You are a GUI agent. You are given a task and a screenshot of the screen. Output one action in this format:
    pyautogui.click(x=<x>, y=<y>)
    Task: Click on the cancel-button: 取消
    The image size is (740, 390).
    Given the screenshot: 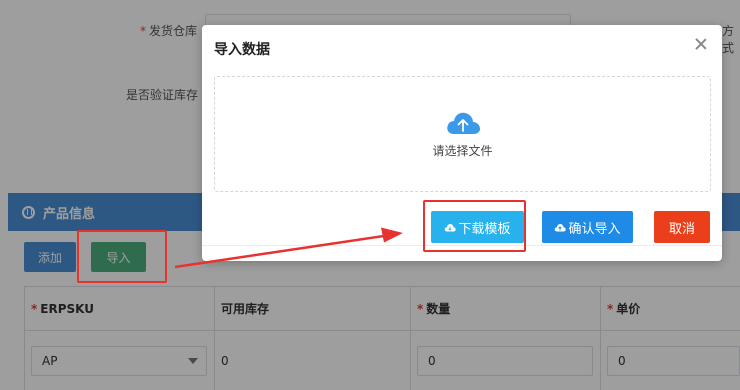 What is the action you would take?
    pyautogui.click(x=682, y=227)
    